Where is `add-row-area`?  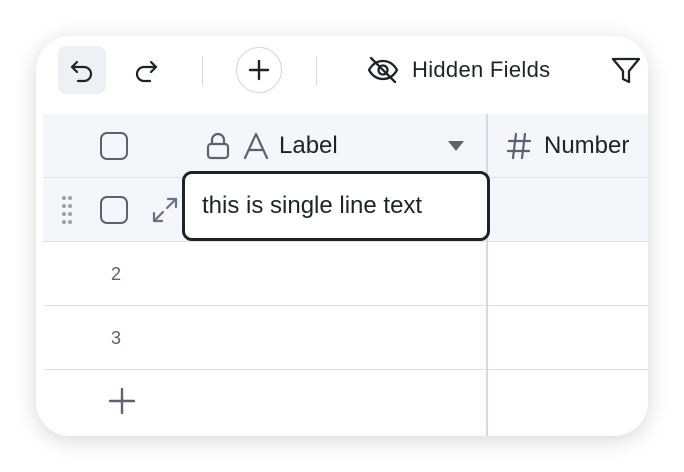
add-row-area is located at coordinates (345, 402).